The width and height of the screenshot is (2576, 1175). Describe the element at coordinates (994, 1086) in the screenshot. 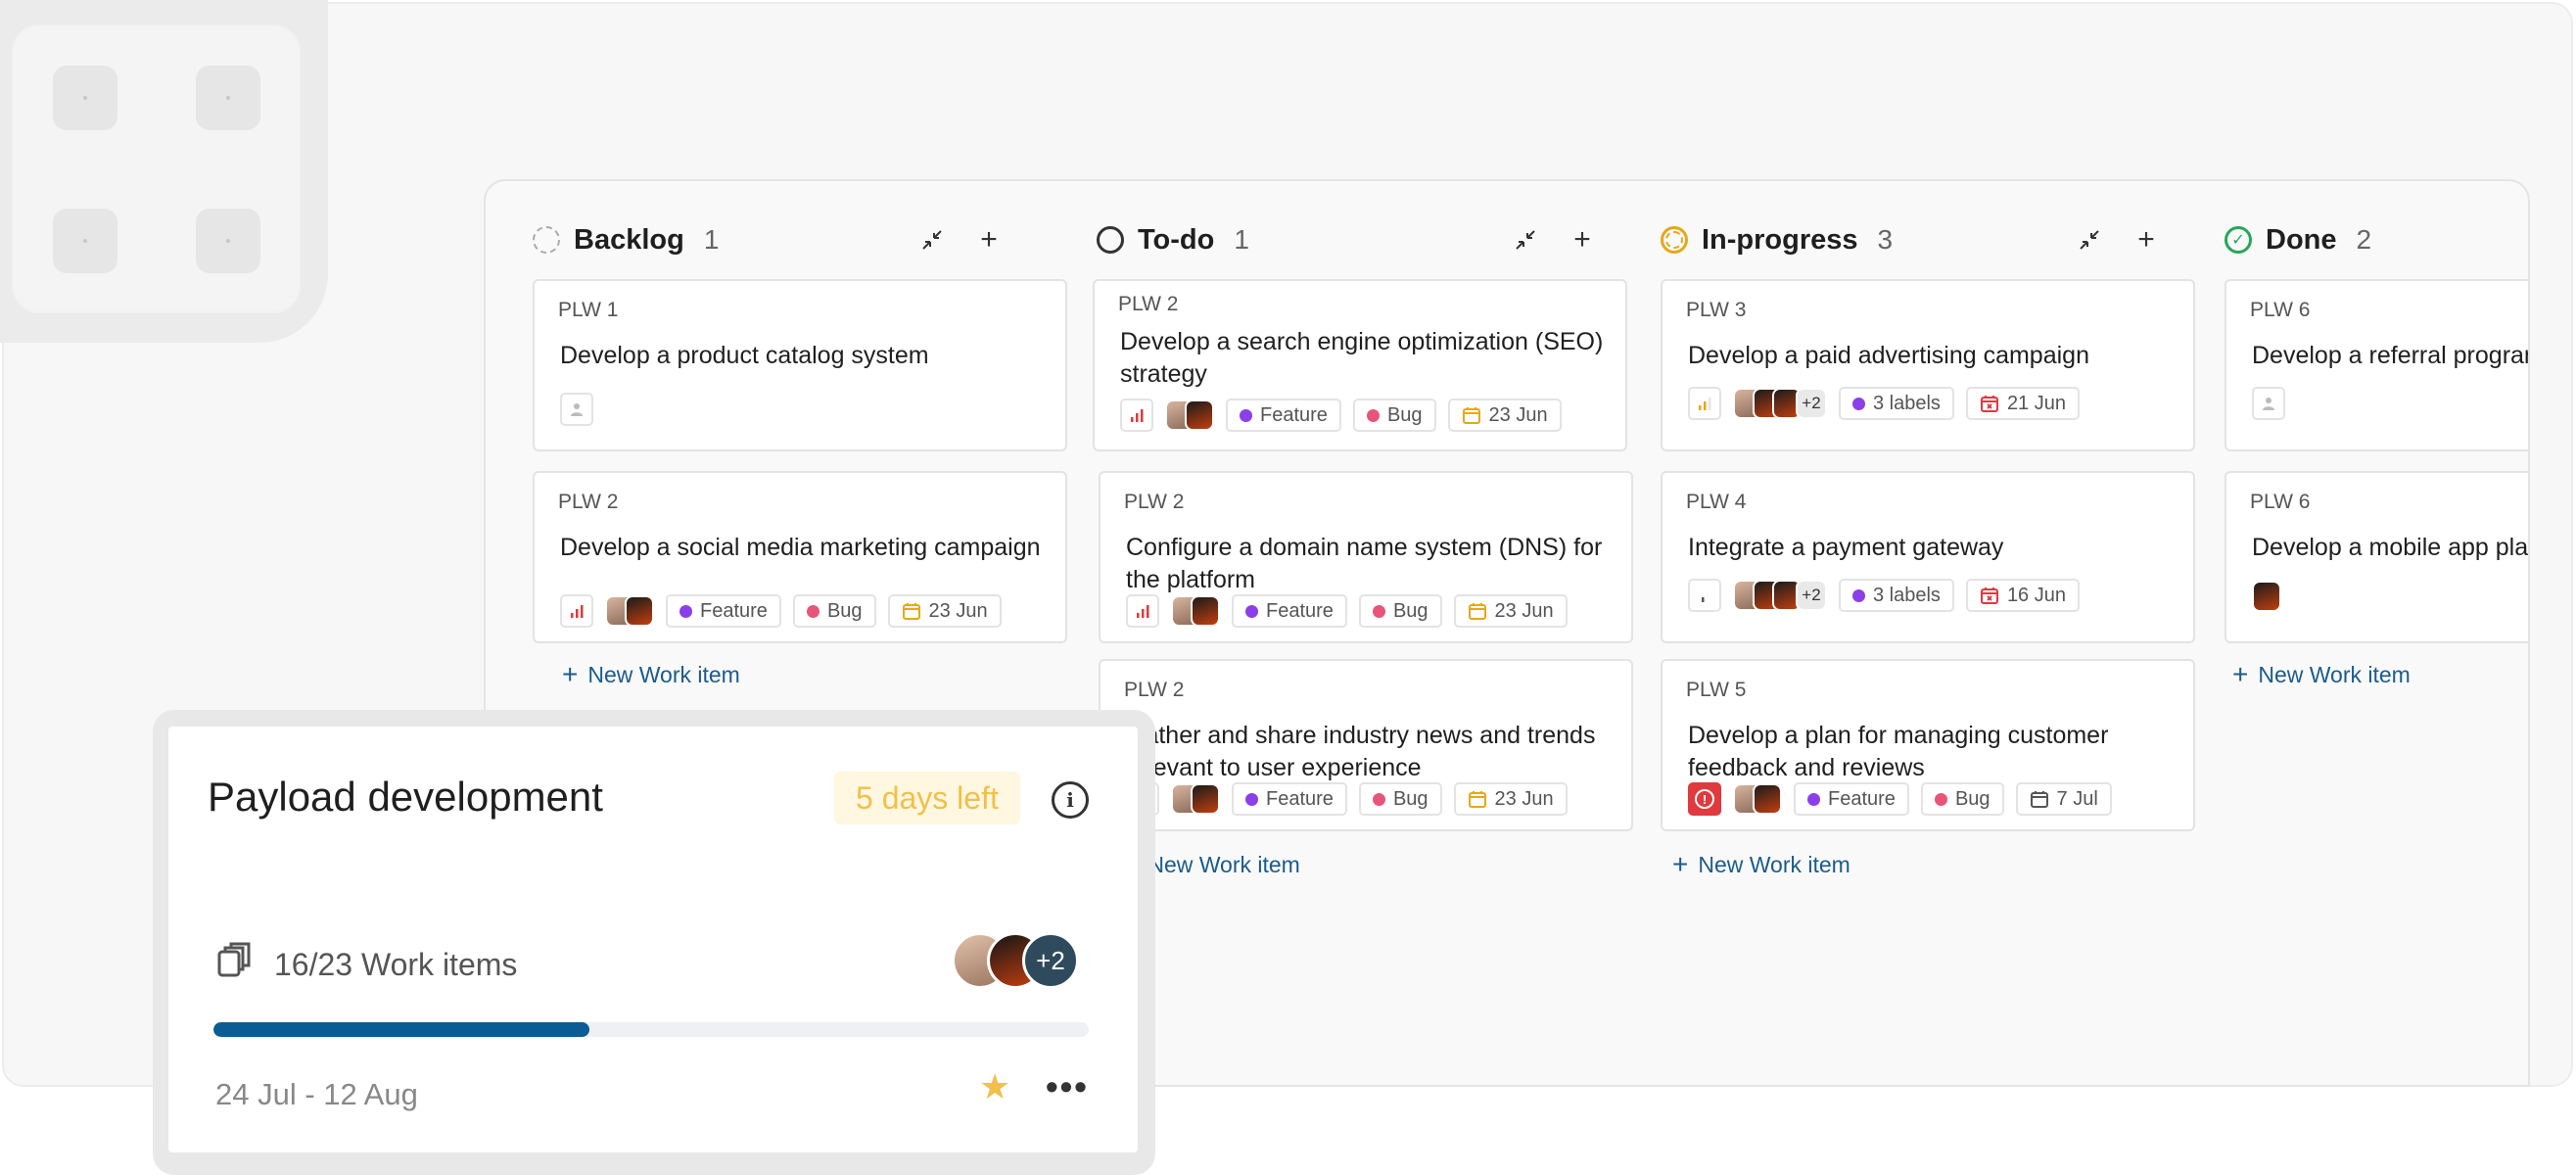

I see `star-icon: ★` at that location.